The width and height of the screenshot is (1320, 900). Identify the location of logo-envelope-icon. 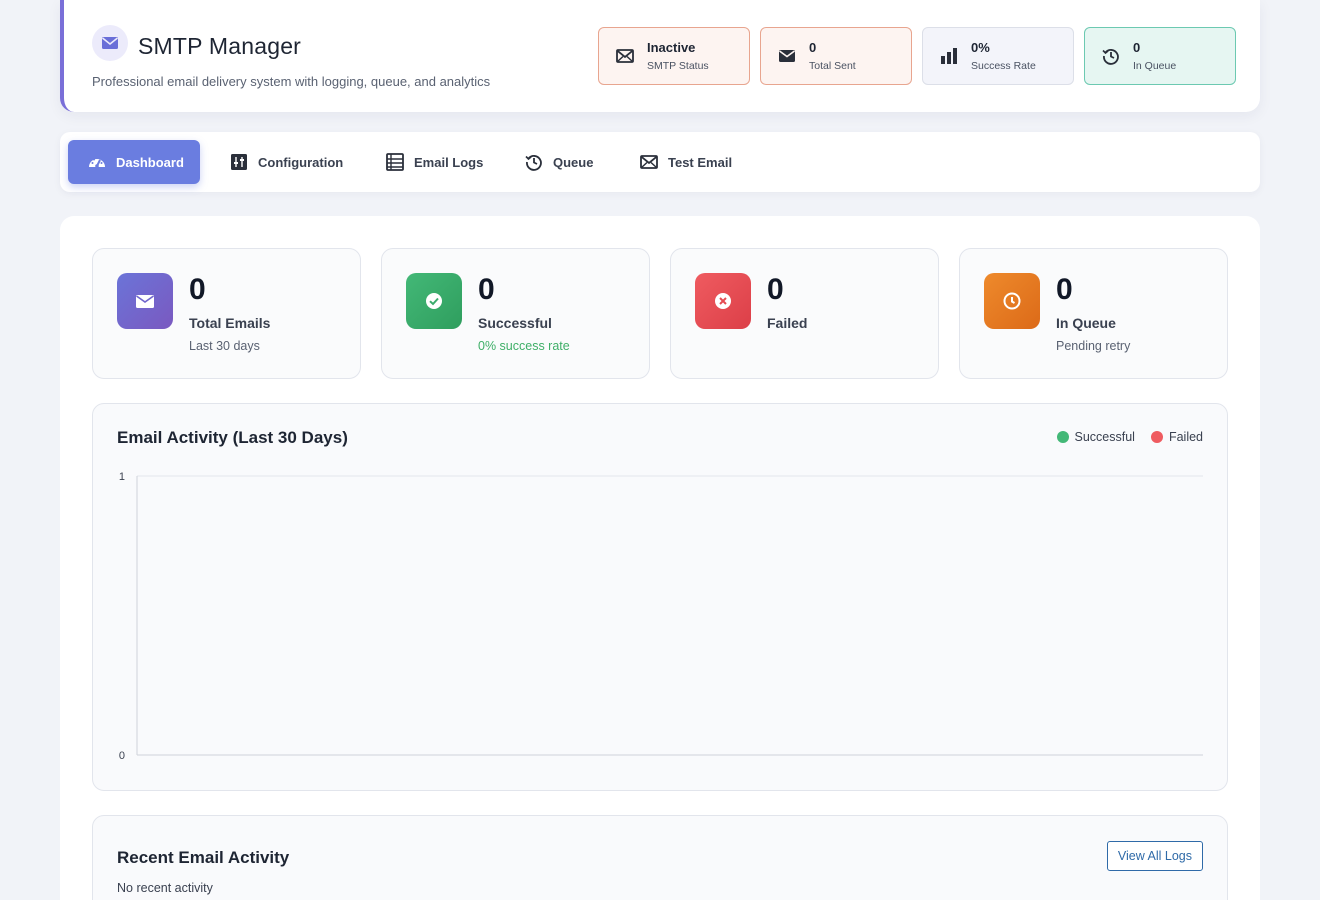
(110, 43).